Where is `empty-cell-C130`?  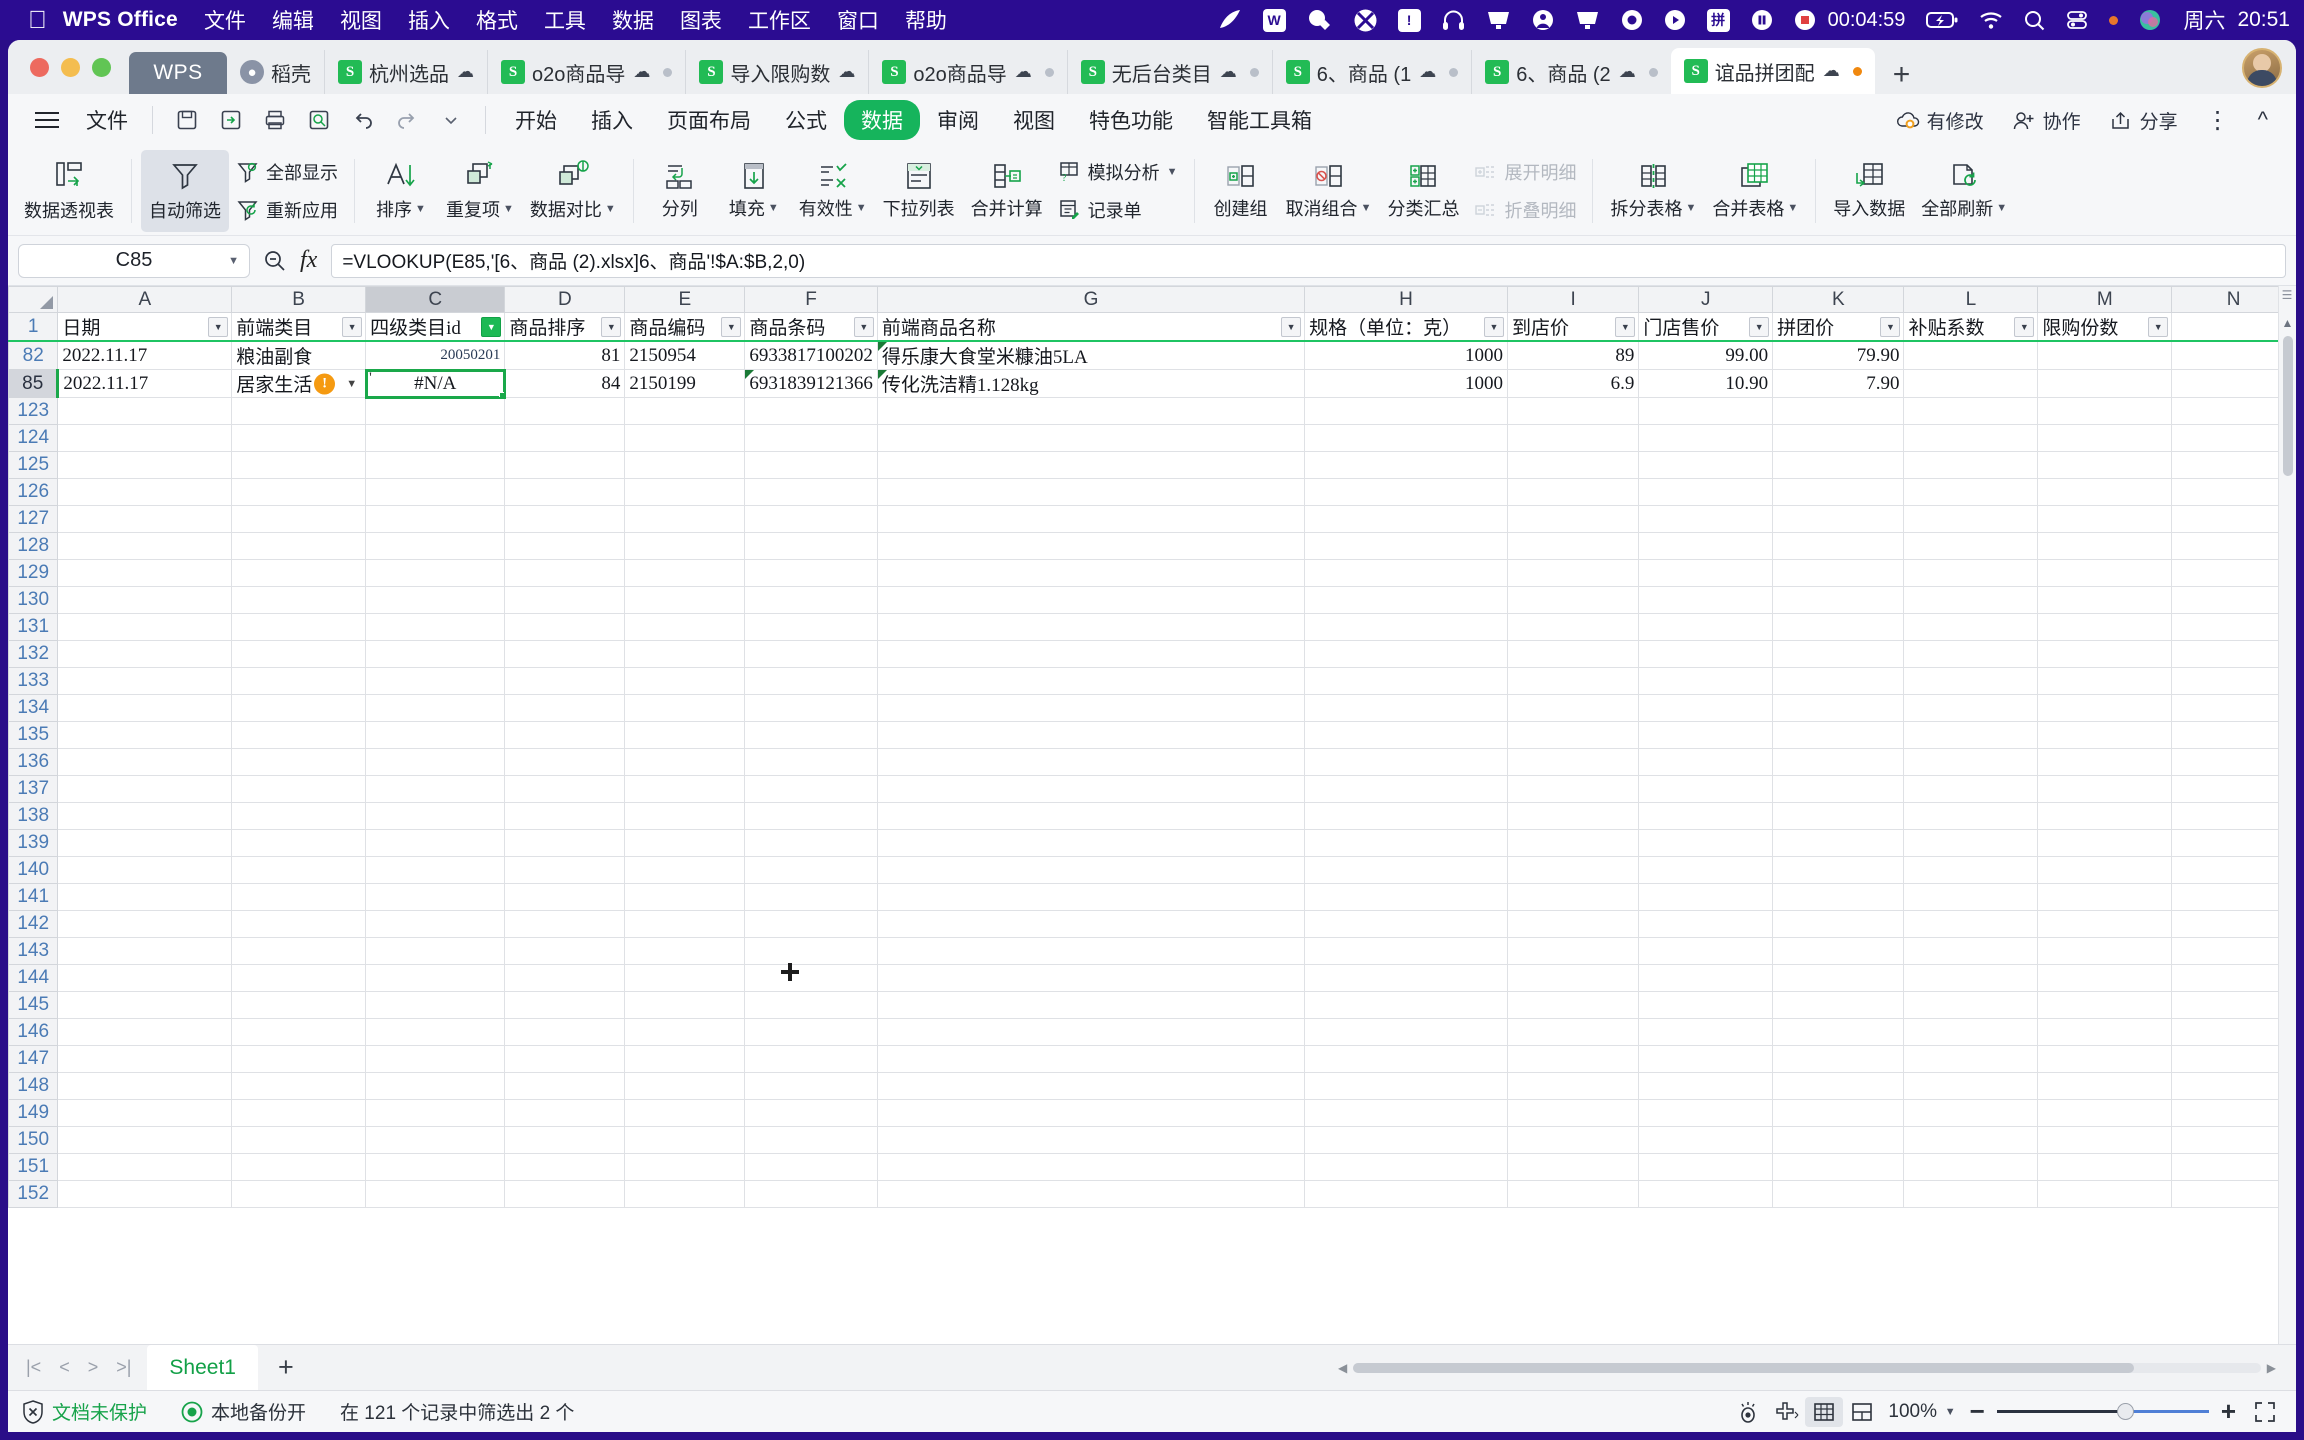
empty-cell-C130 is located at coordinates (435, 600).